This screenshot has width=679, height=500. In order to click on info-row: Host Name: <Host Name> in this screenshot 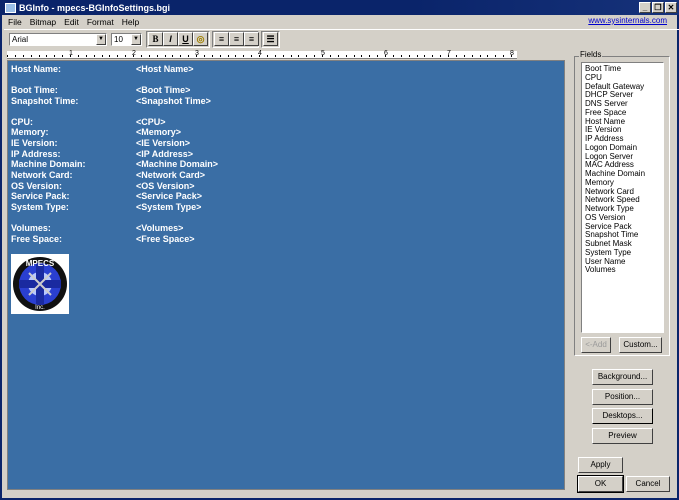, I will do `click(102, 69)`.